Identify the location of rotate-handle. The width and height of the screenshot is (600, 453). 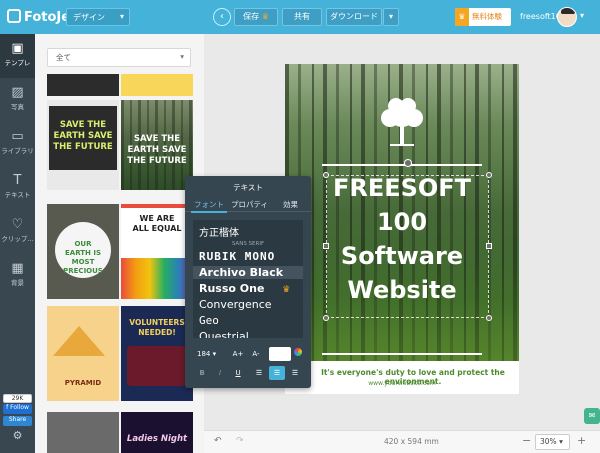
(408, 163).